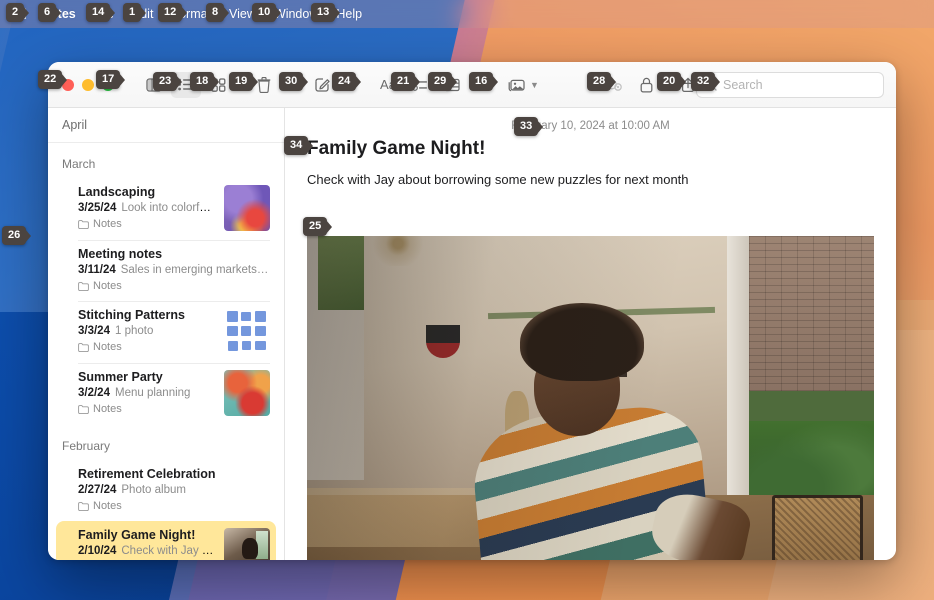 The image size is (934, 600). Describe the element at coordinates (117, 192) in the screenshot. I see `note-title: Landscaping` at that location.